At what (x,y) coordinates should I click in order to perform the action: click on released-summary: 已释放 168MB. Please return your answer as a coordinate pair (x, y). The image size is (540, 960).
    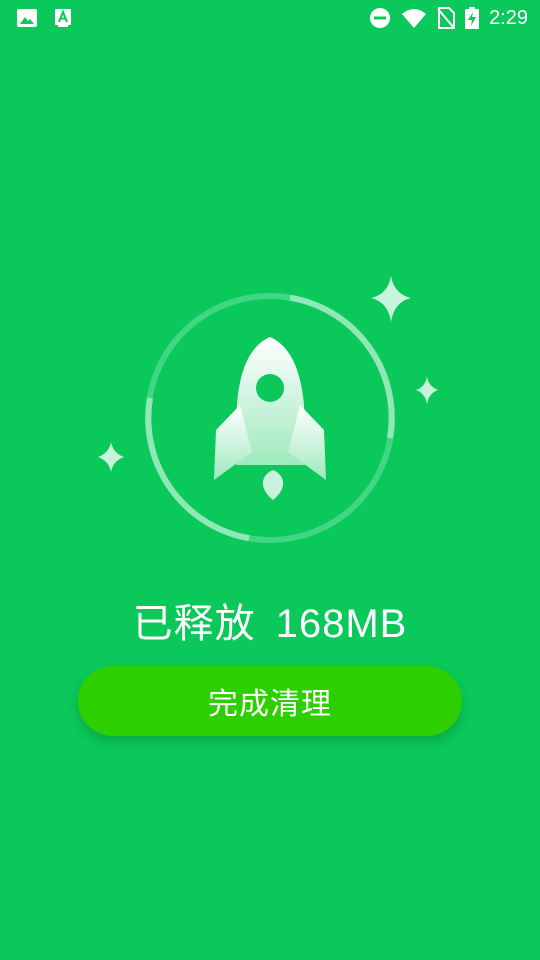
    Looking at the image, I should click on (270, 624).